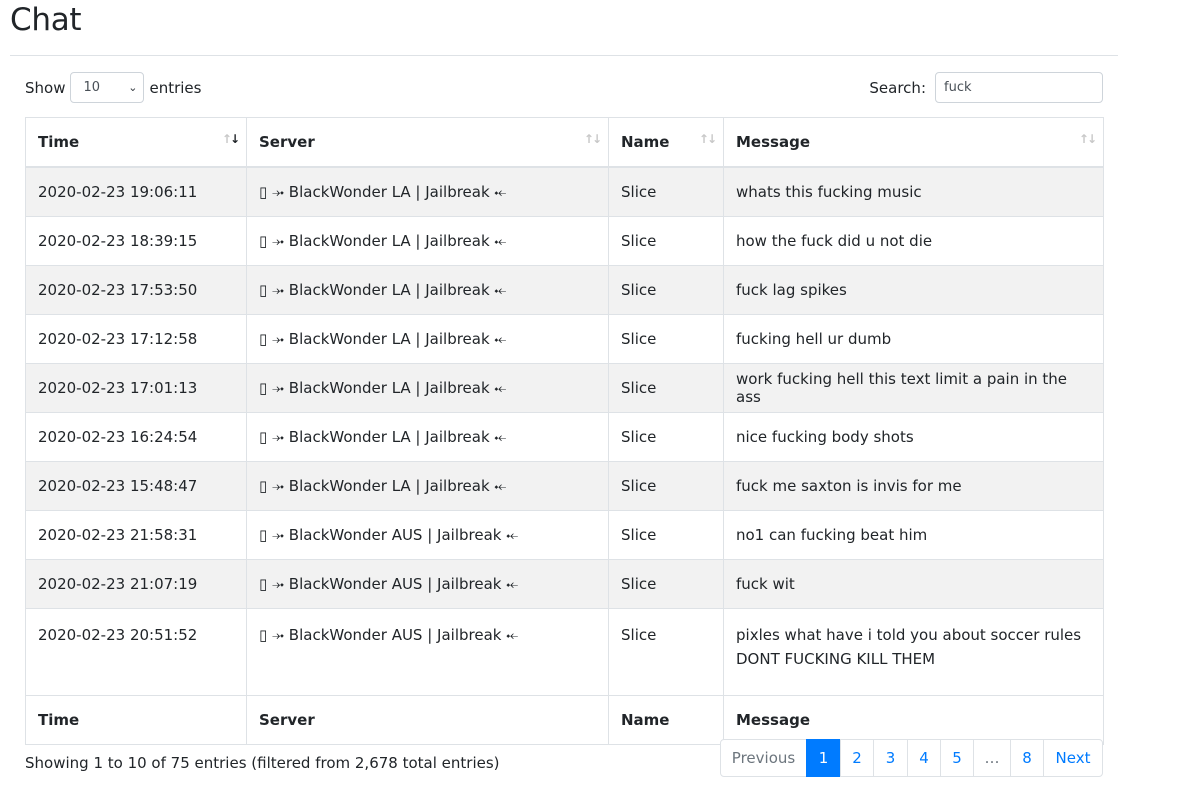 This screenshot has height=785, width=1204. I want to click on search-input, so click(1019, 87).